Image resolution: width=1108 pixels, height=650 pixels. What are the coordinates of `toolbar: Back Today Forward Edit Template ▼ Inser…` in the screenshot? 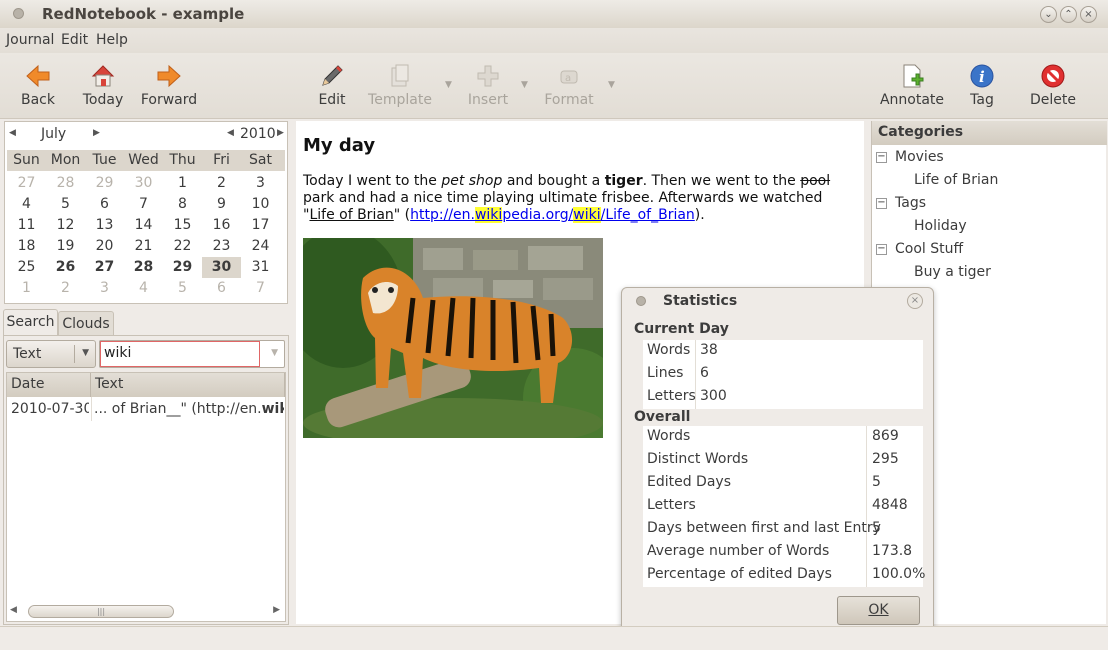 It's located at (554, 86).